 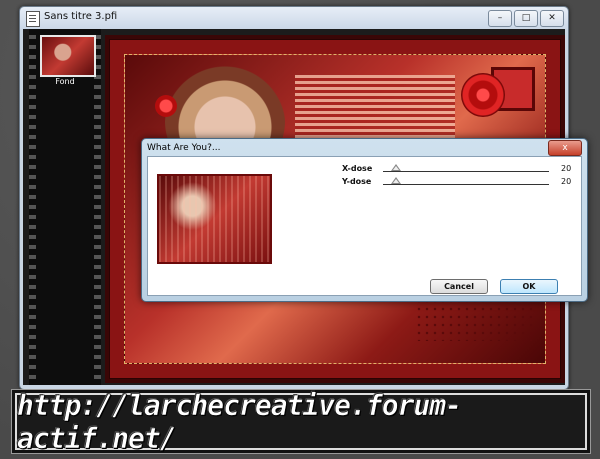 I want to click on window-titlebar: Sans titre 3.pfi – □ ✕, so click(x=294, y=18).